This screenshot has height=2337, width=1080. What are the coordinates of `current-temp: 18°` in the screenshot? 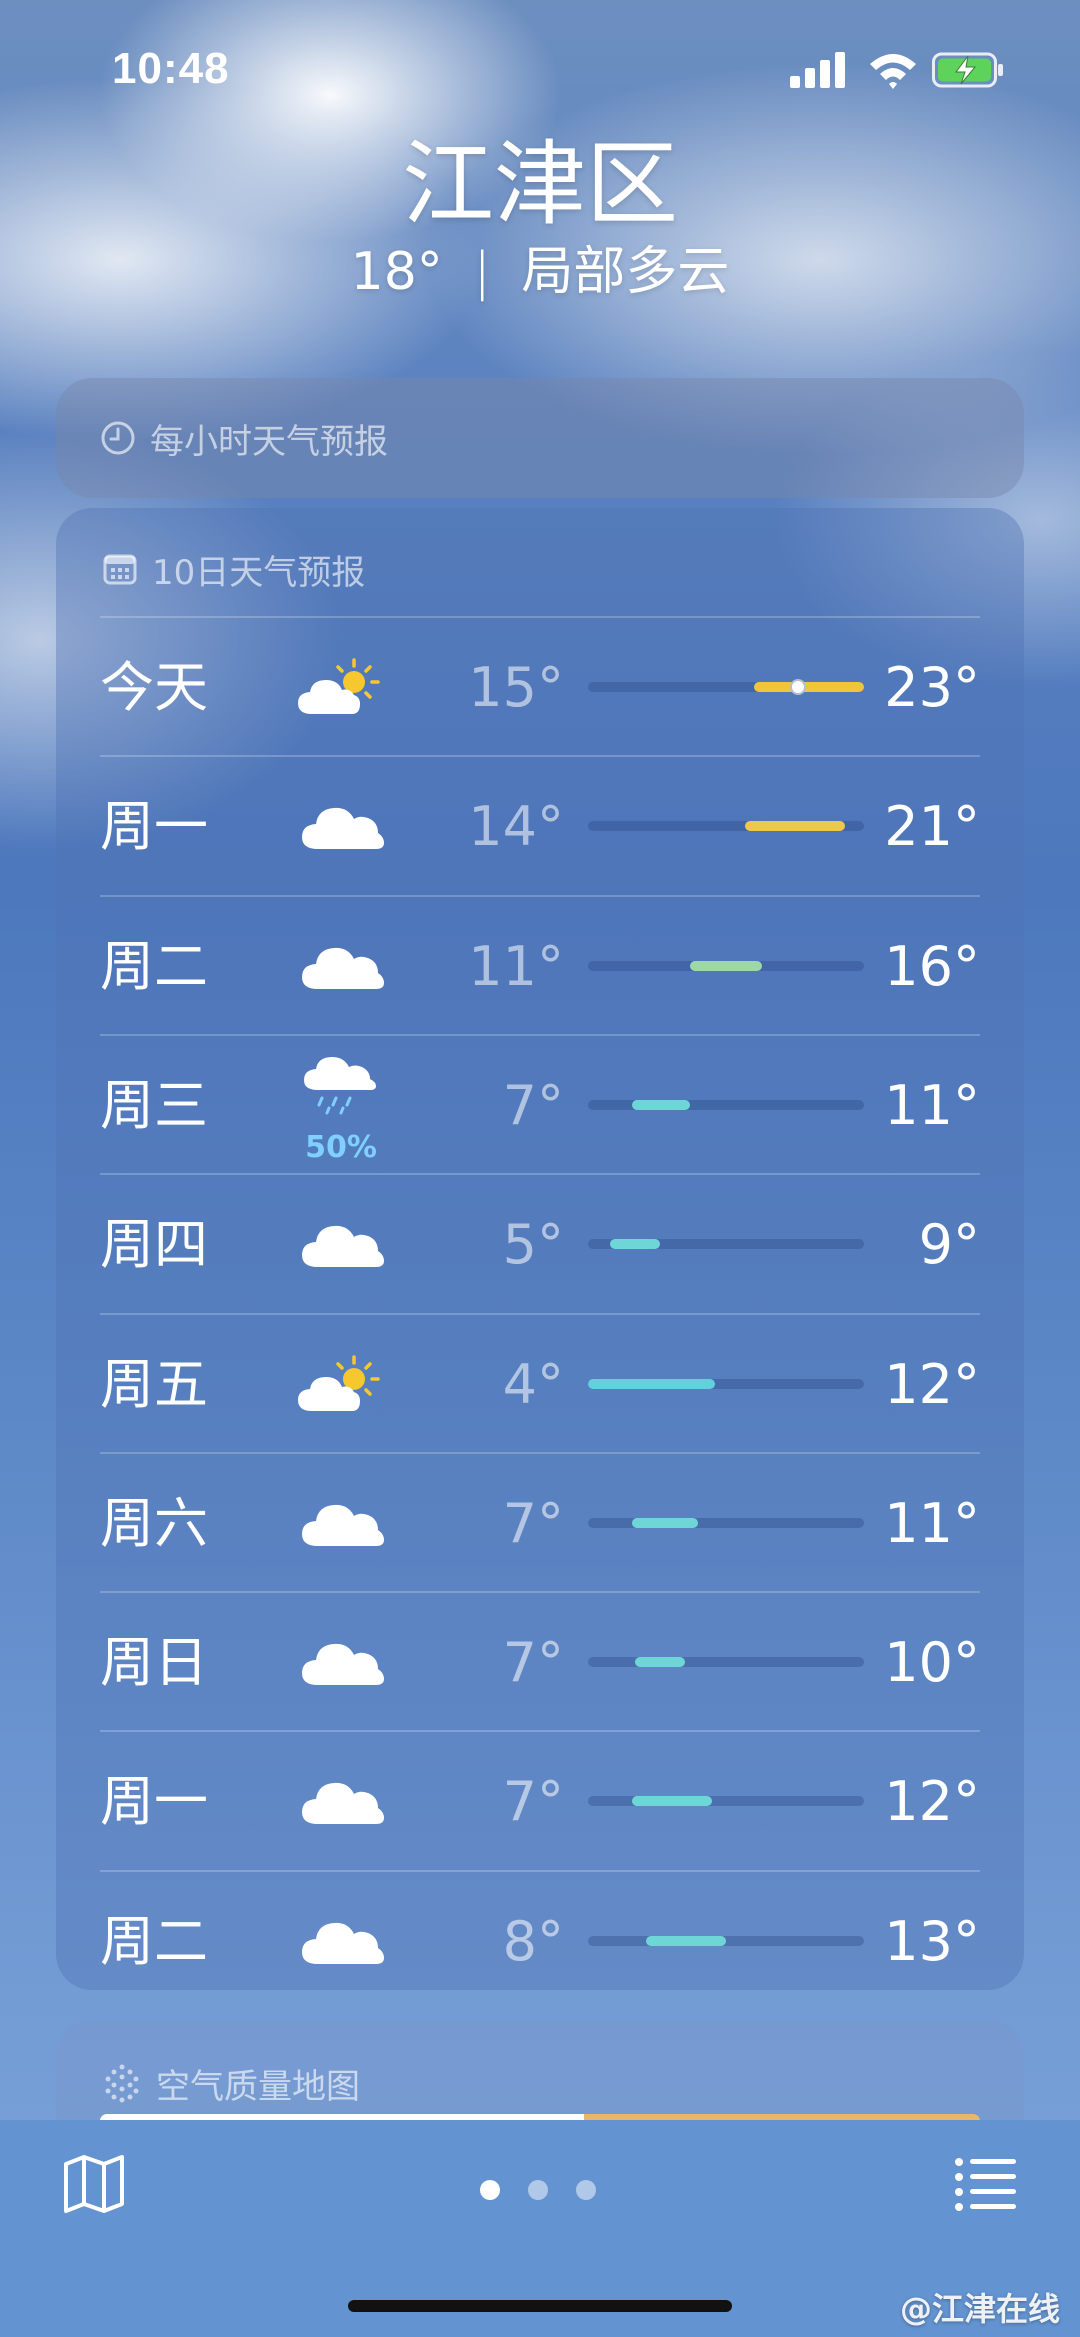 It's located at (396, 272).